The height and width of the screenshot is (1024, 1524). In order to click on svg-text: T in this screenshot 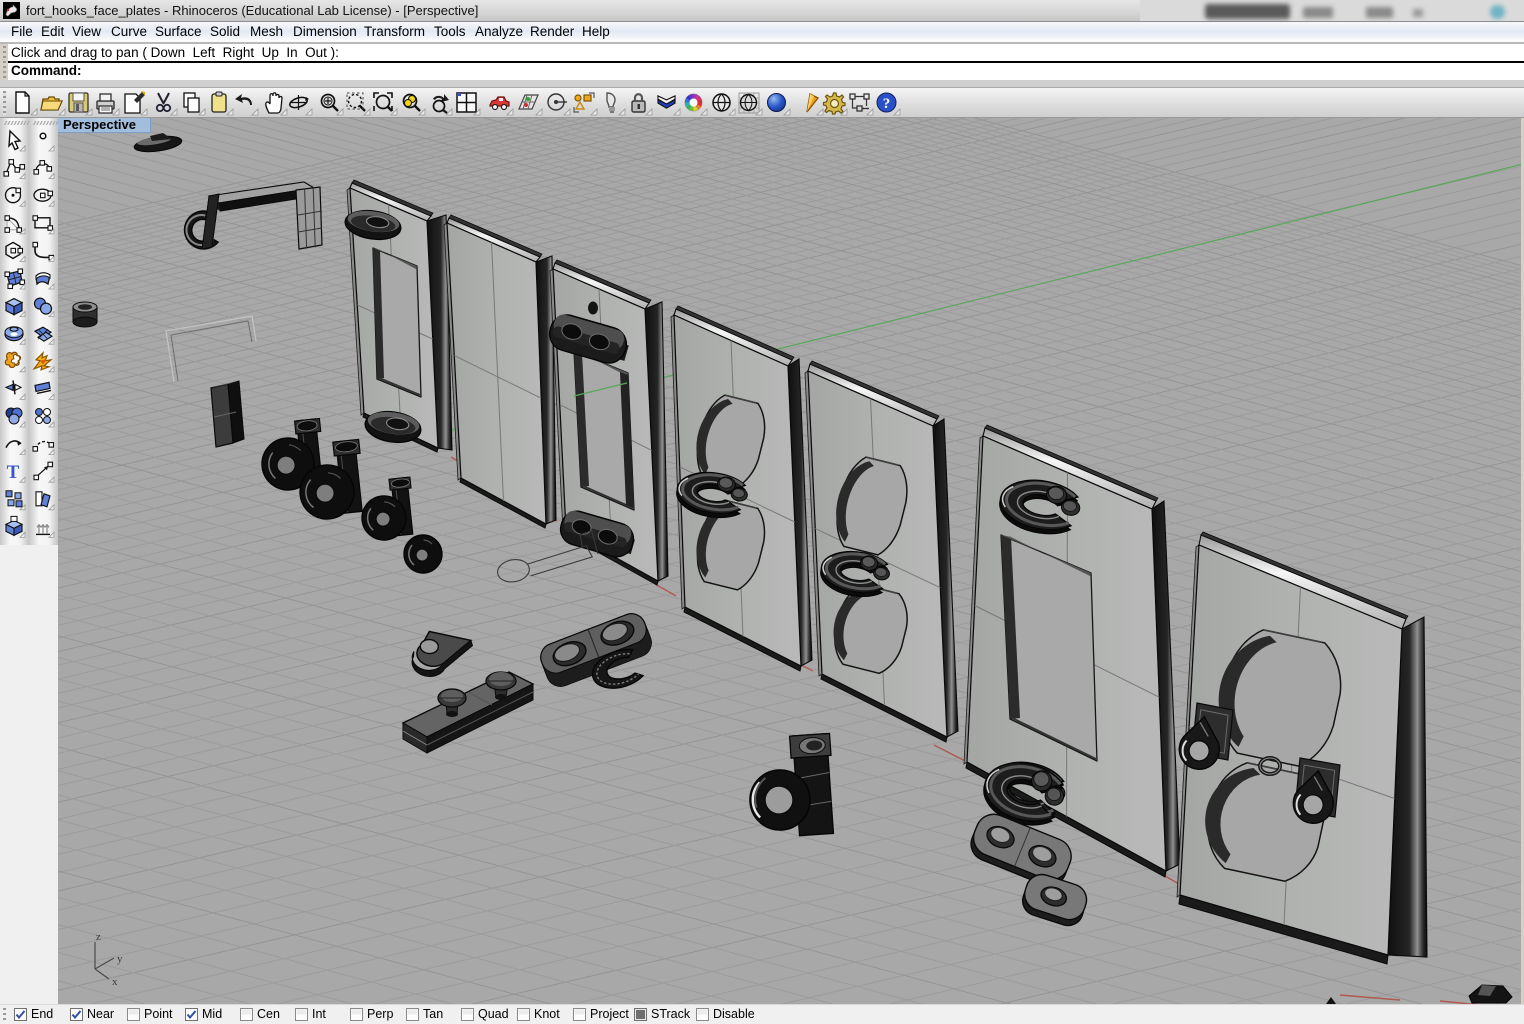, I will do `click(13, 472)`.